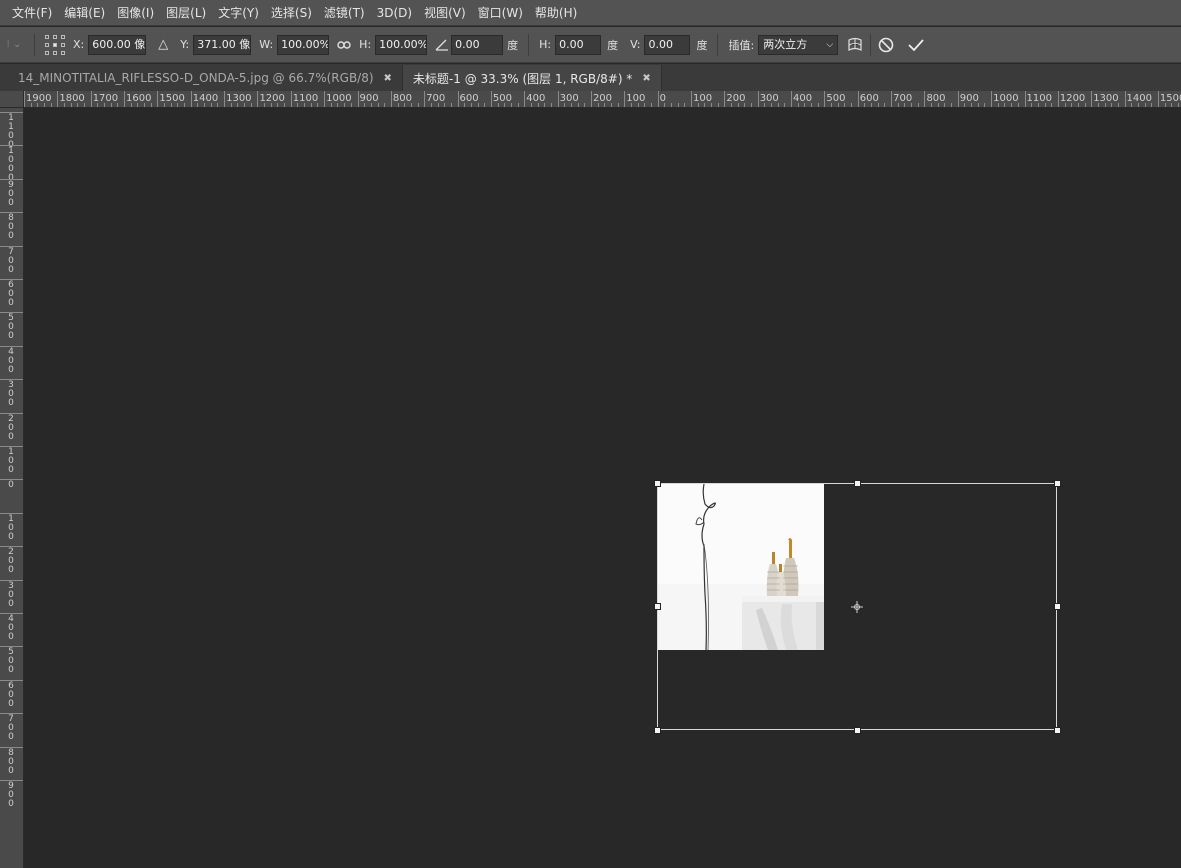 The height and width of the screenshot is (868, 1181). I want to click on ruler-label: 1700, so click(105, 98).